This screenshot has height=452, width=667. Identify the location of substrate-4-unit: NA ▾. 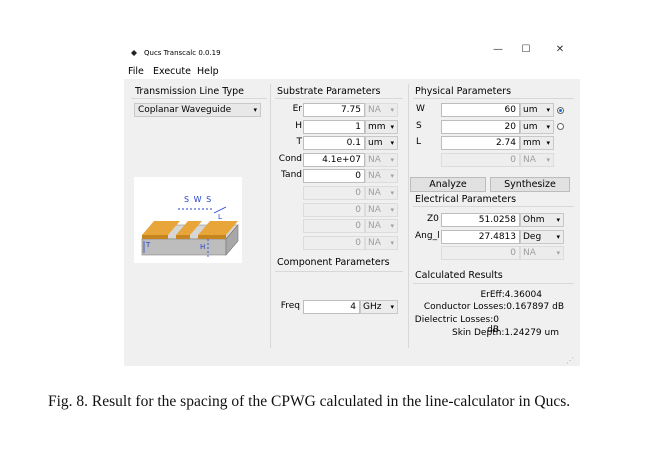
(381, 176).